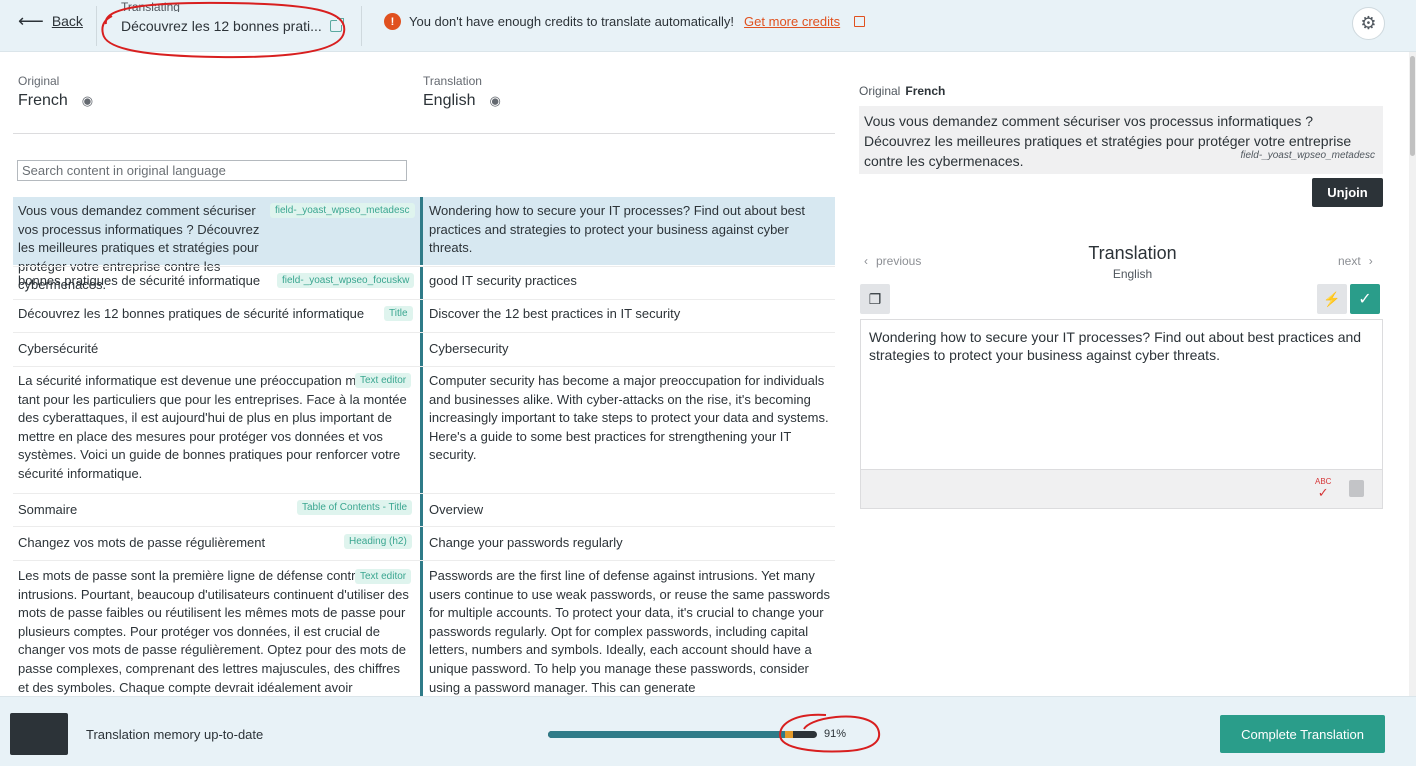  What do you see at coordinates (355, 507) in the screenshot?
I see `field-tag: Table of Contents - Title` at bounding box center [355, 507].